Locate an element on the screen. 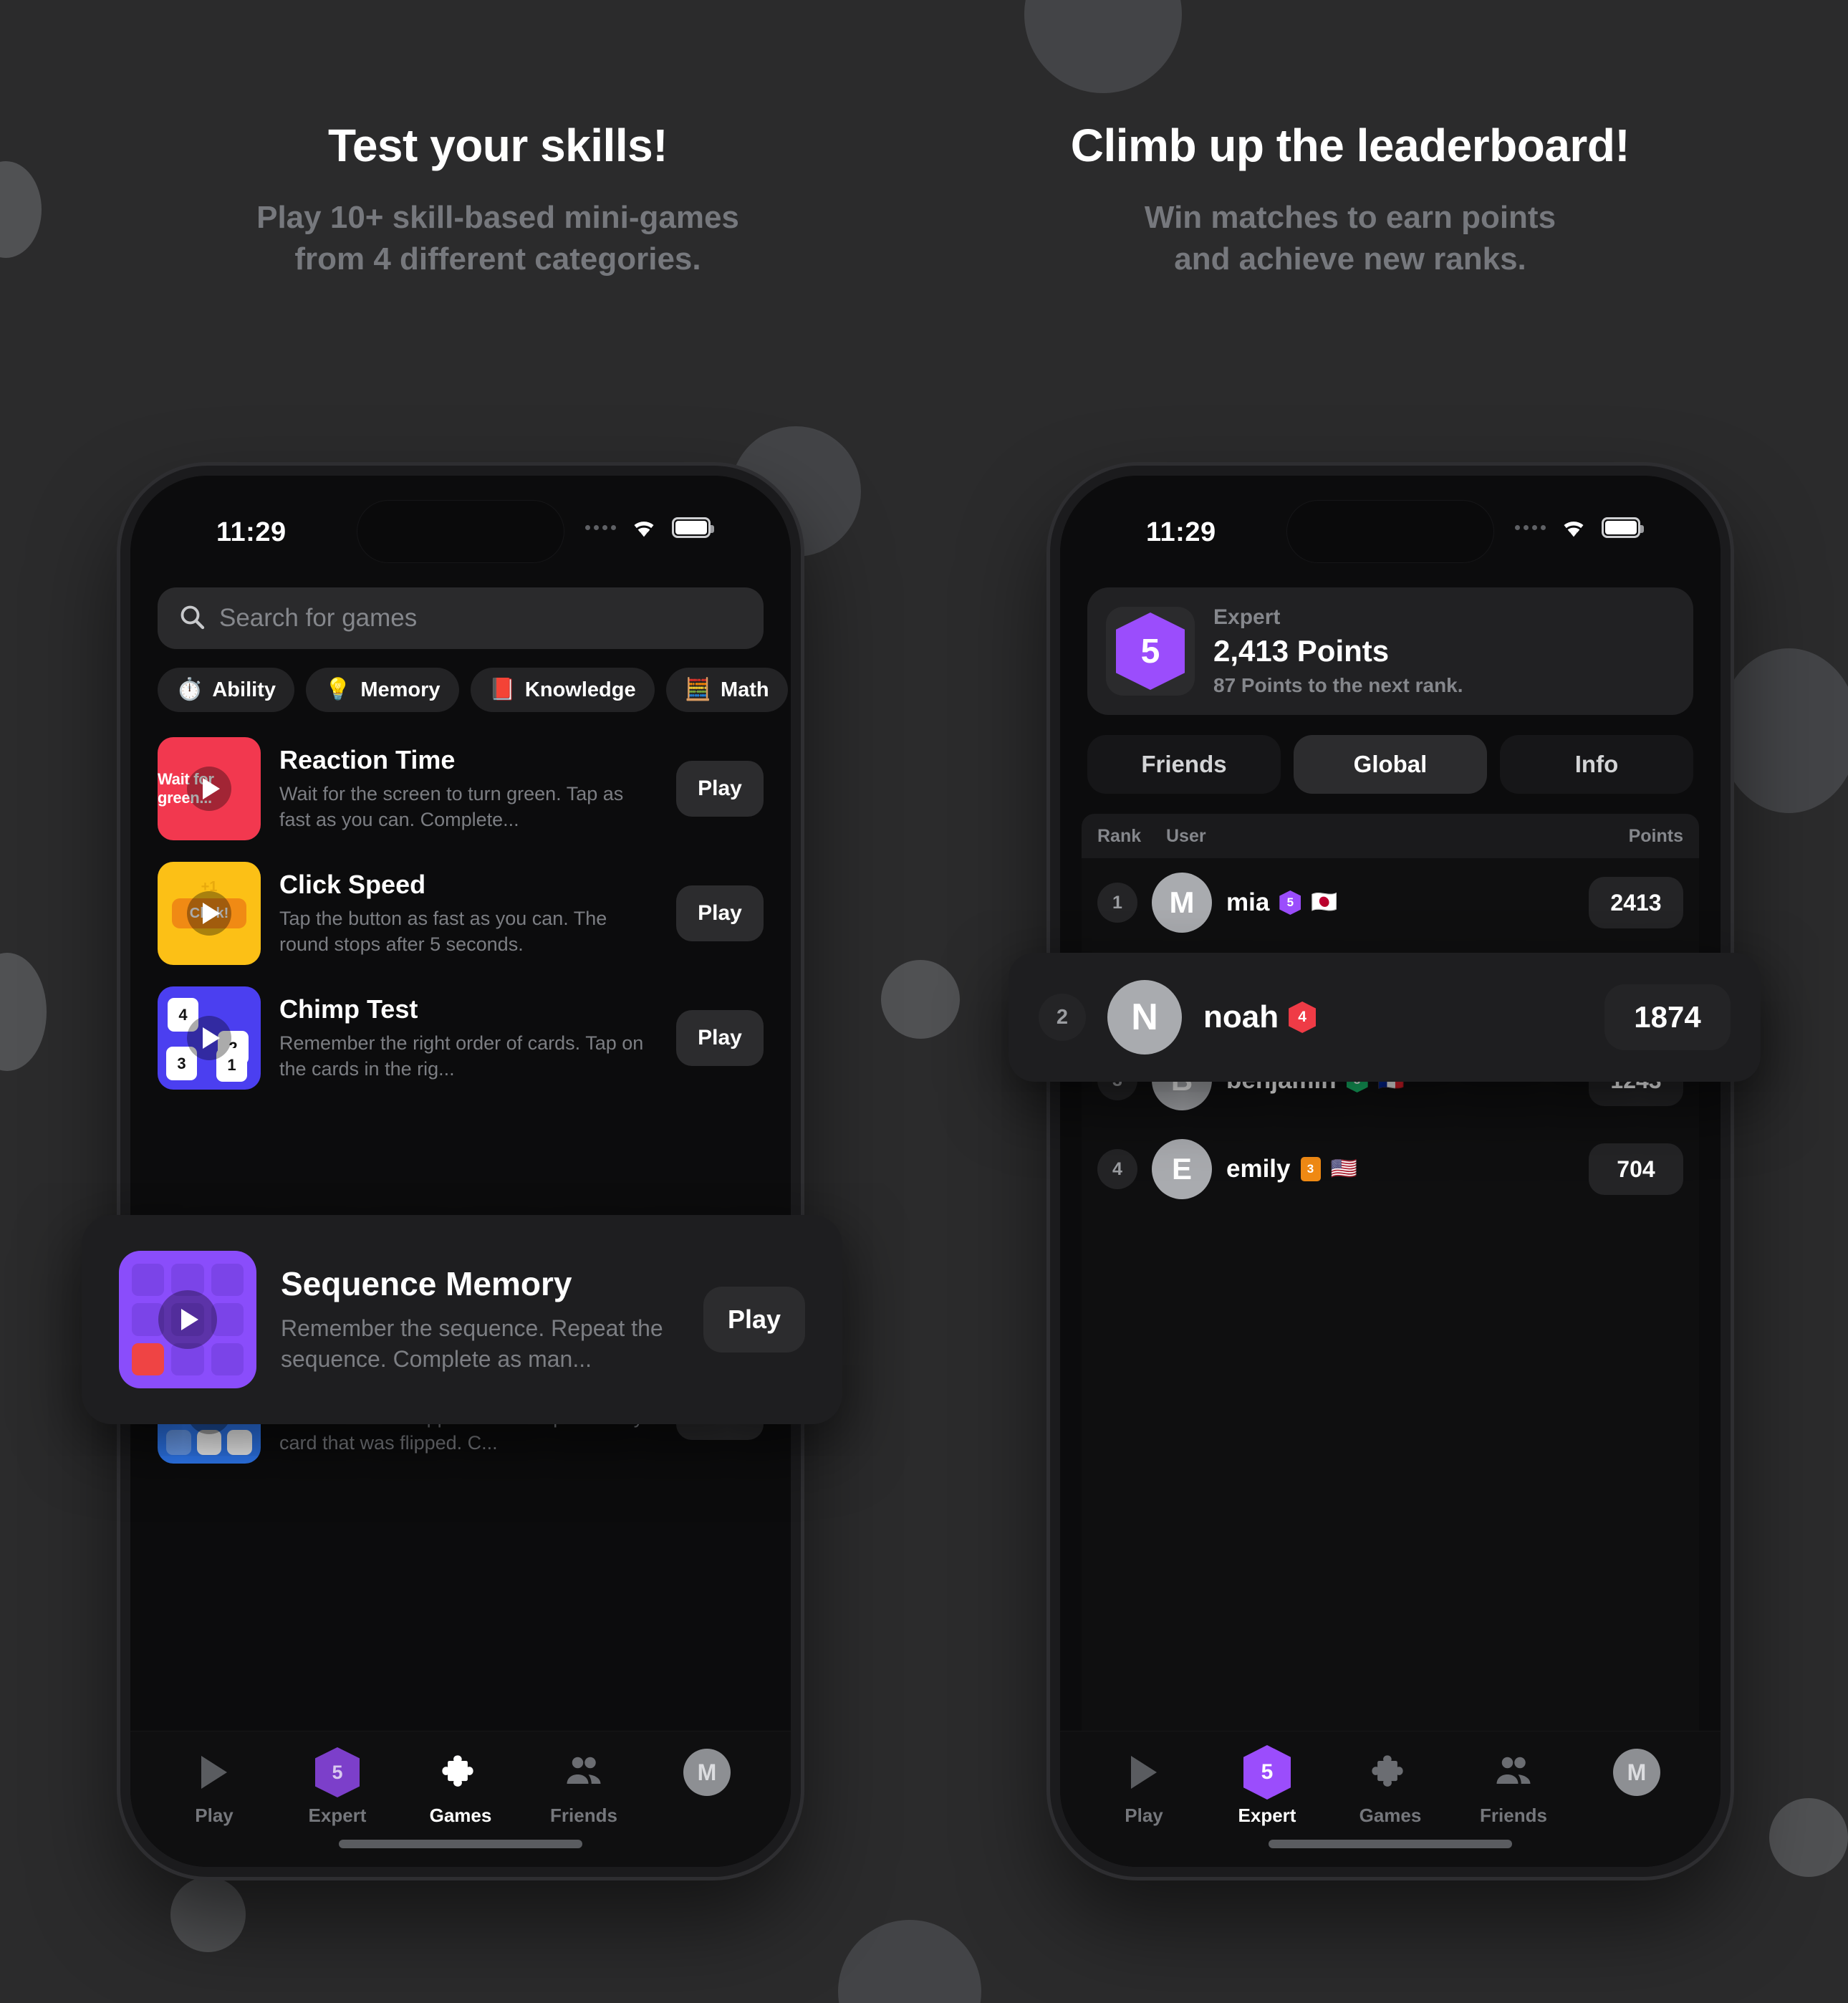 The image size is (1848, 2003). lightbulb-icon: 💡 is located at coordinates (338, 689).